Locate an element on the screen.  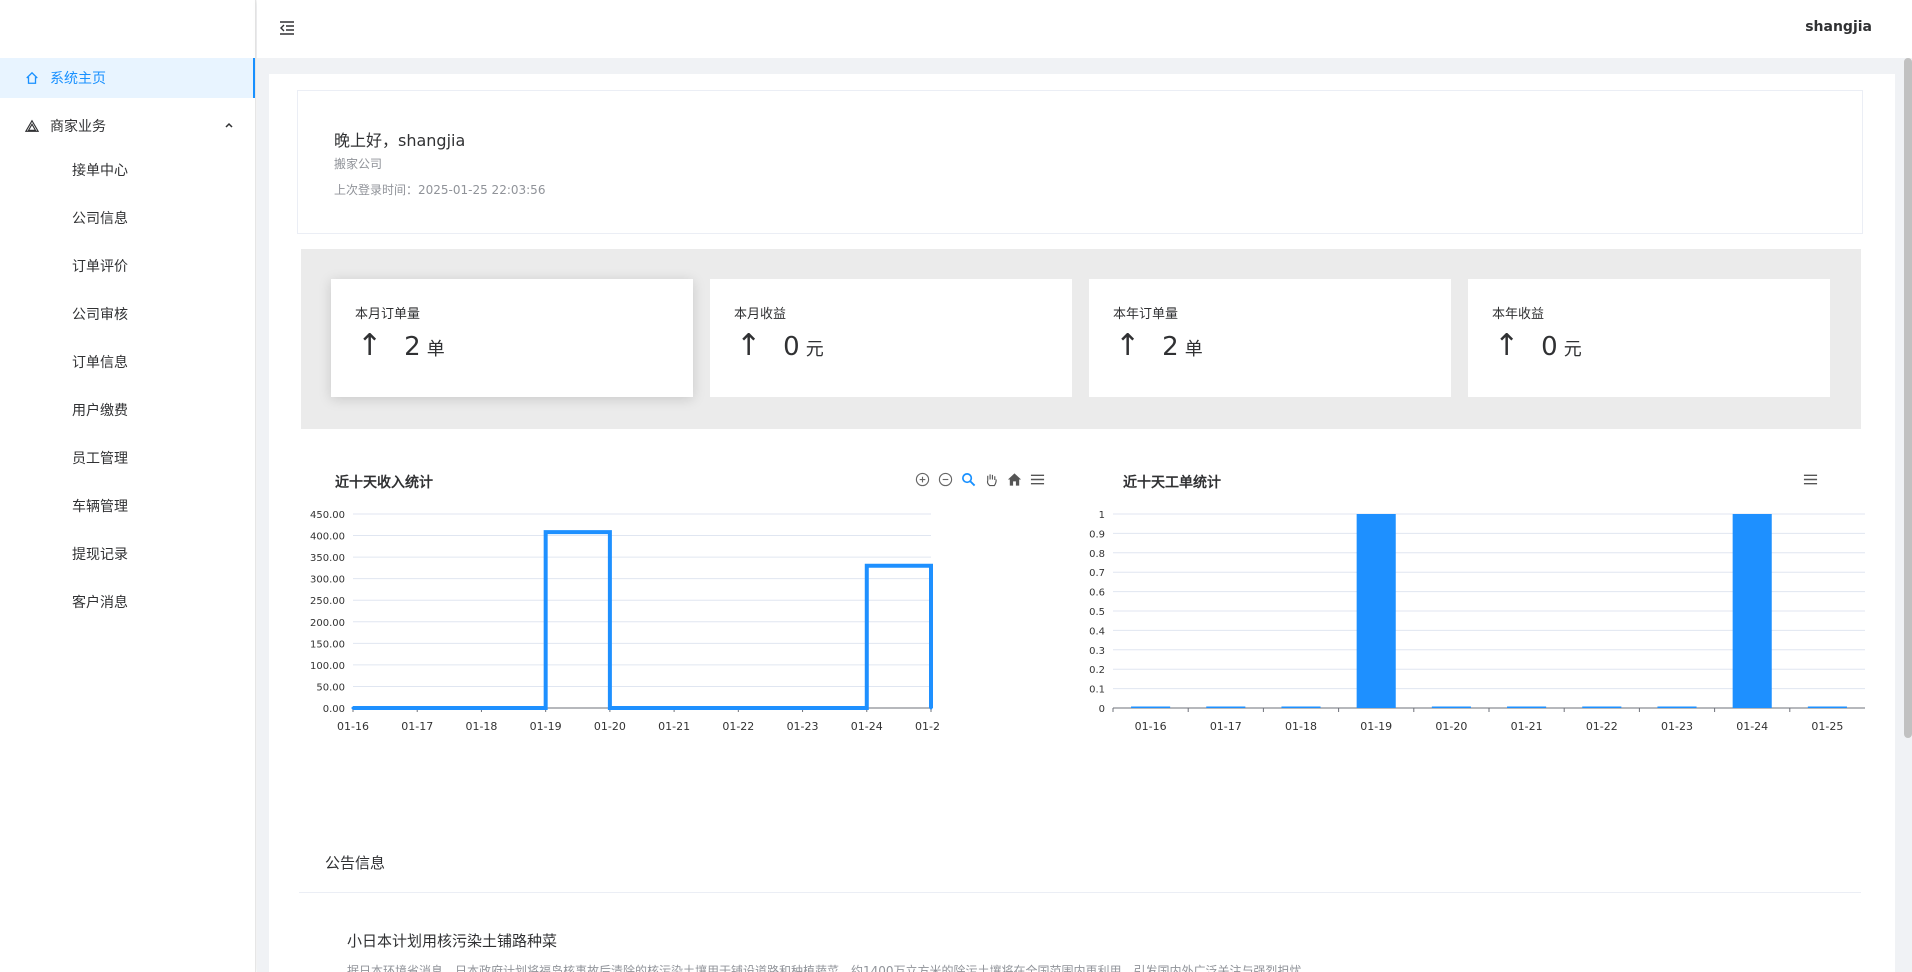
workorder-chart-toolbox is located at coordinates (1810, 479).